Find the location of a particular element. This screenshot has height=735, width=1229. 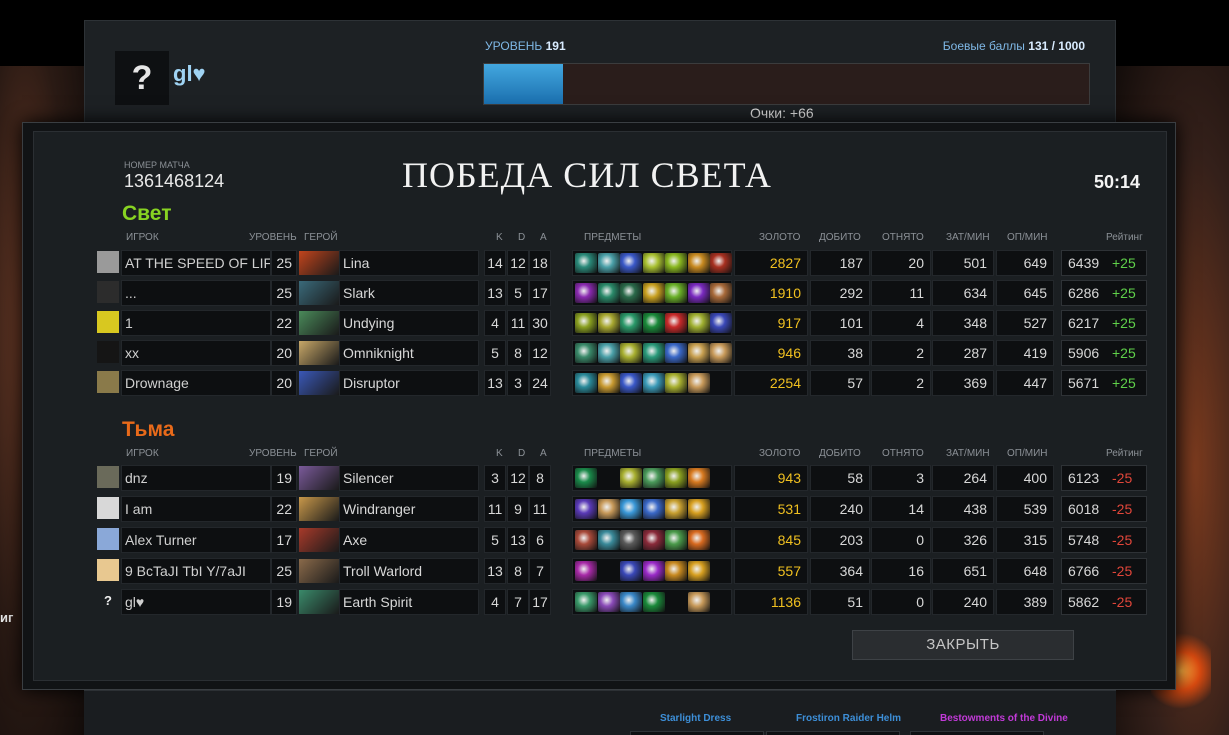

player-name: 9 BcTaJI TbI Y/7aJI is located at coordinates (196, 571).